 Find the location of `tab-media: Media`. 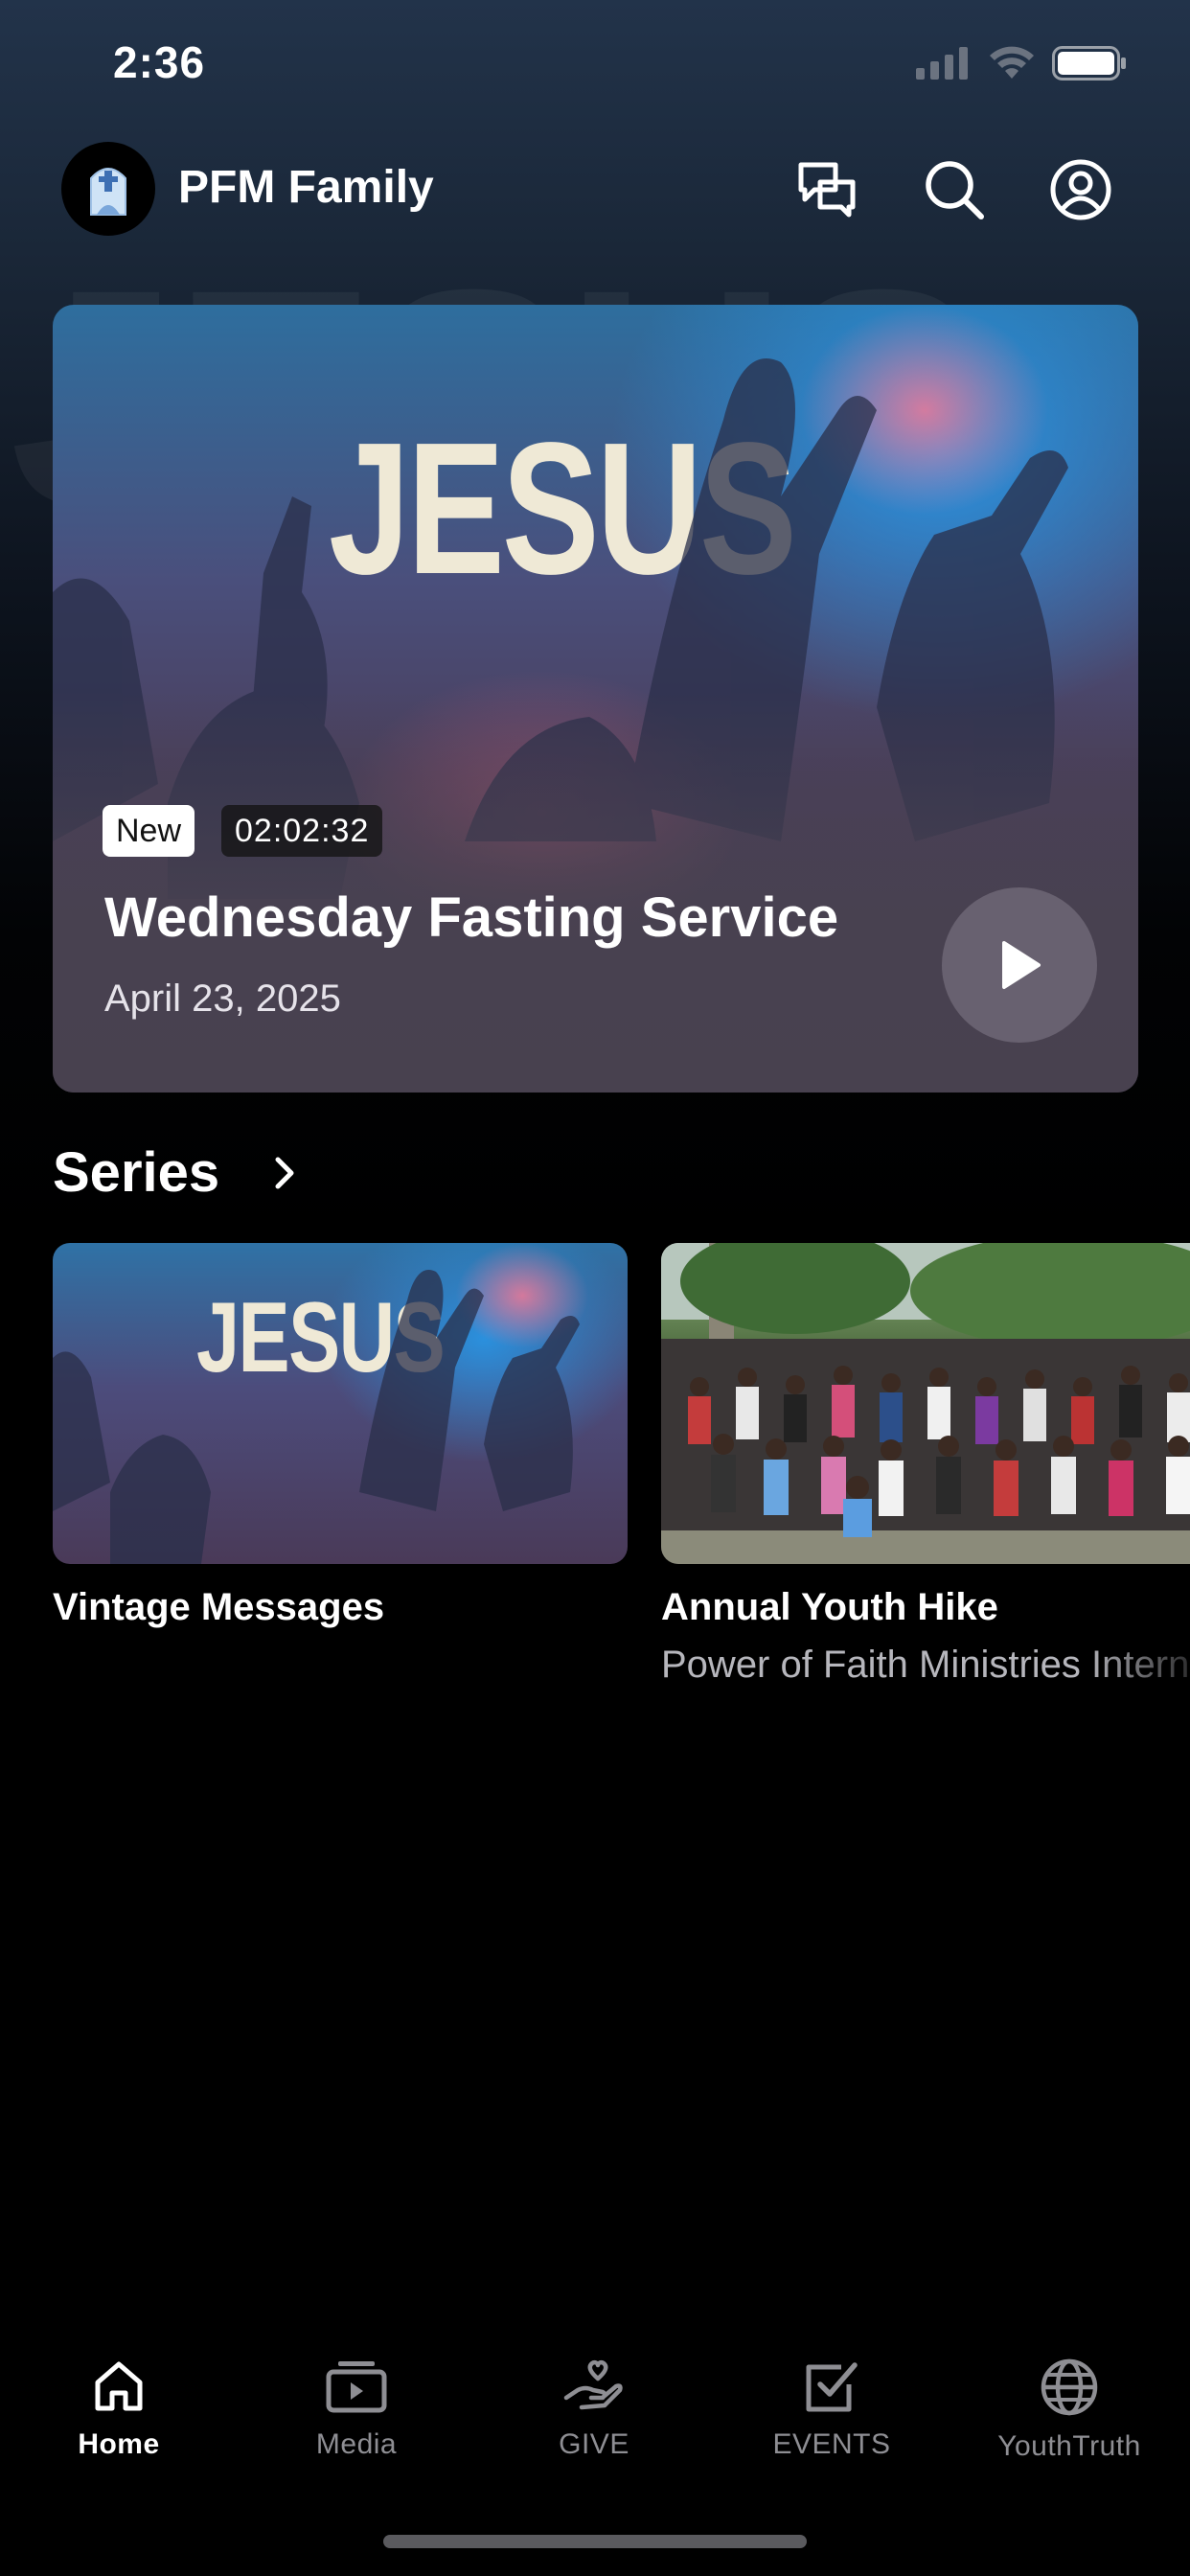

tab-media: Media is located at coordinates (357, 2409).